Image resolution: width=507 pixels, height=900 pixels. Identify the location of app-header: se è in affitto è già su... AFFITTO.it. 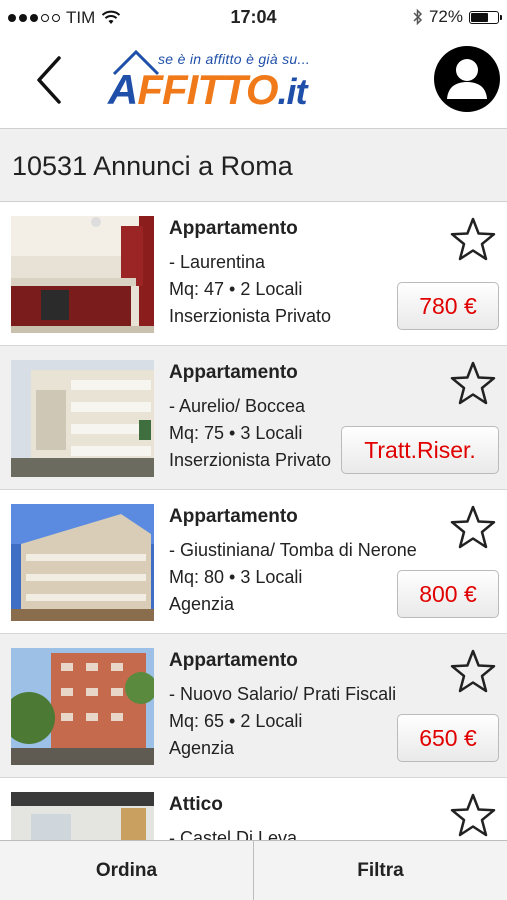
(253, 81).